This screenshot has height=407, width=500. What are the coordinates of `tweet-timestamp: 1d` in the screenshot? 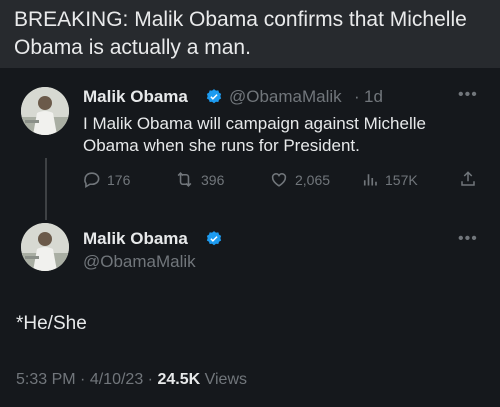 It's located at (373, 97).